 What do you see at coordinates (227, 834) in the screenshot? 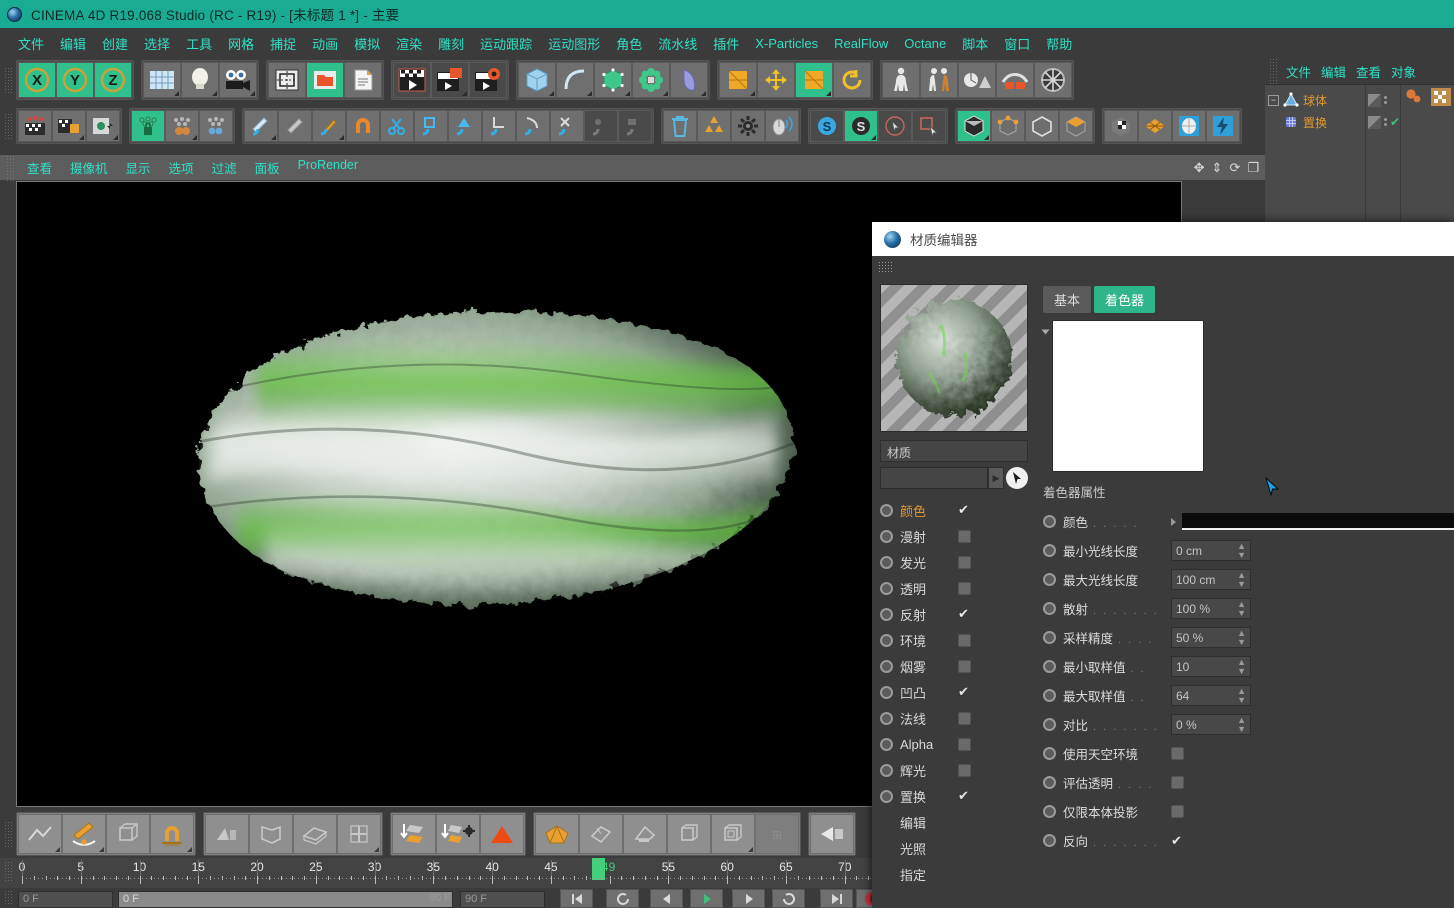
I see `extrude-icon` at bounding box center [227, 834].